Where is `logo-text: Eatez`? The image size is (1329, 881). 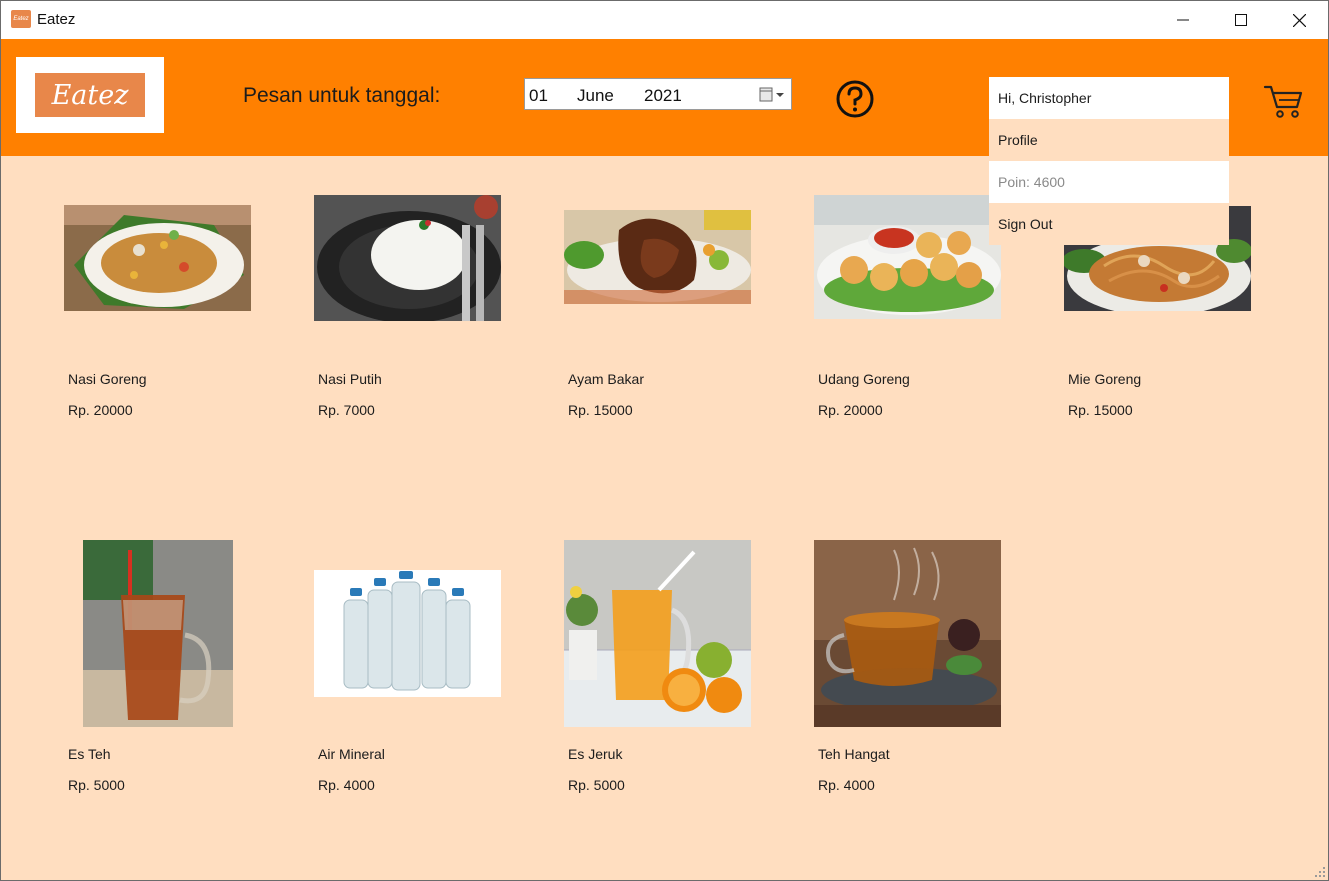
logo-text: Eatez is located at coordinates (90, 95).